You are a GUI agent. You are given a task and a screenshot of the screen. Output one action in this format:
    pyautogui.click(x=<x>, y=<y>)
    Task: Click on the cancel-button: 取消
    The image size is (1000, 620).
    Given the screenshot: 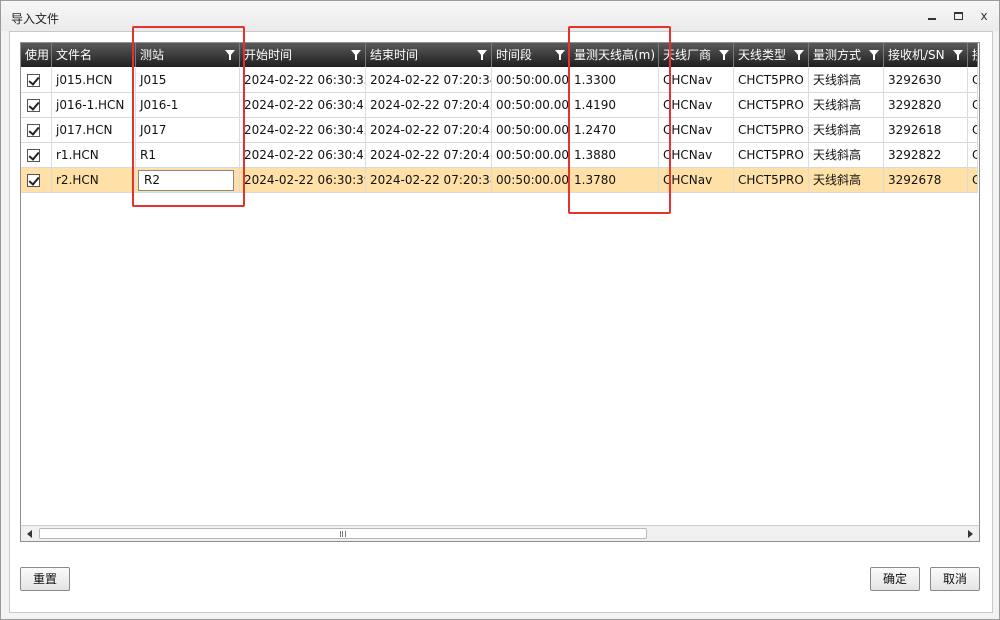 What is the action you would take?
    pyautogui.click(x=955, y=579)
    